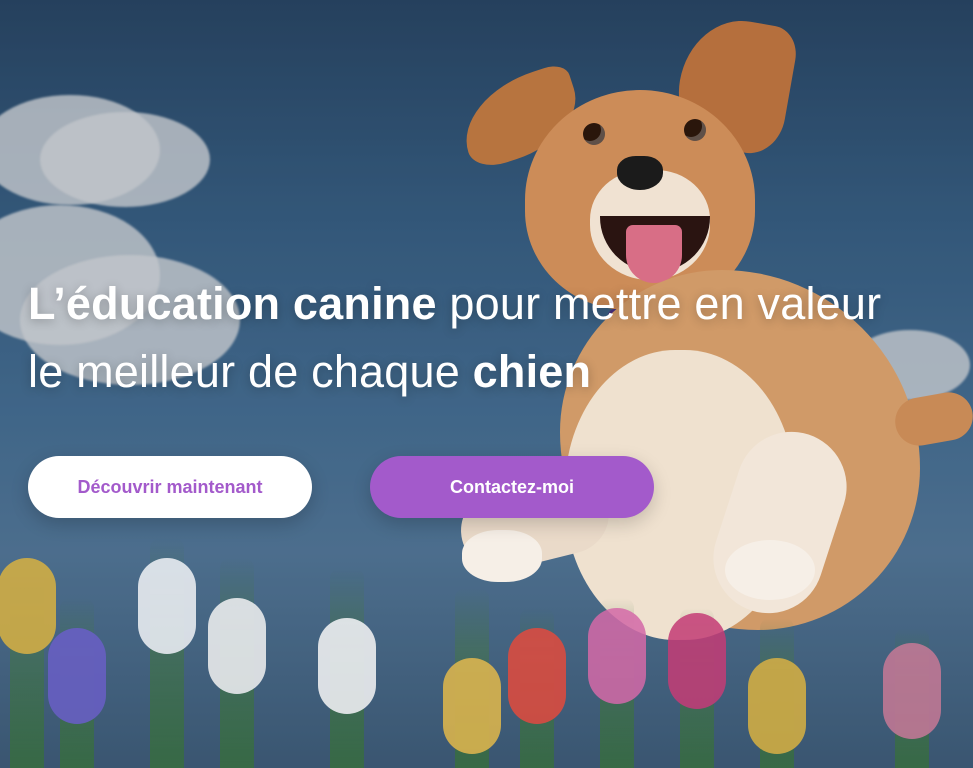 Image resolution: width=973 pixels, height=768 pixels. Describe the element at coordinates (770, 570) in the screenshot. I see `dog-paw-right` at that location.